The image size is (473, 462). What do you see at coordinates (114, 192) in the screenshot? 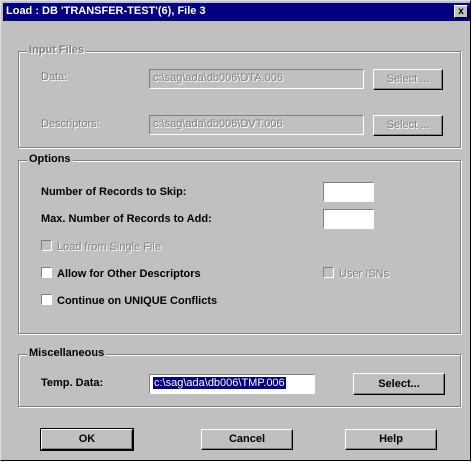
I see `skip-label: Number of Records to Skip:` at bounding box center [114, 192].